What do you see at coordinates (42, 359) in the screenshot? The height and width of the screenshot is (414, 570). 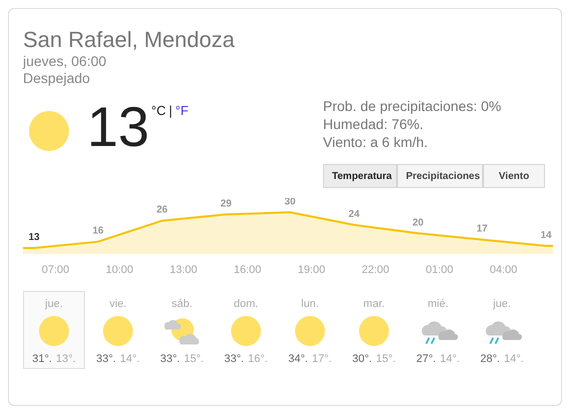 I see `high-temp: 31°.` at bounding box center [42, 359].